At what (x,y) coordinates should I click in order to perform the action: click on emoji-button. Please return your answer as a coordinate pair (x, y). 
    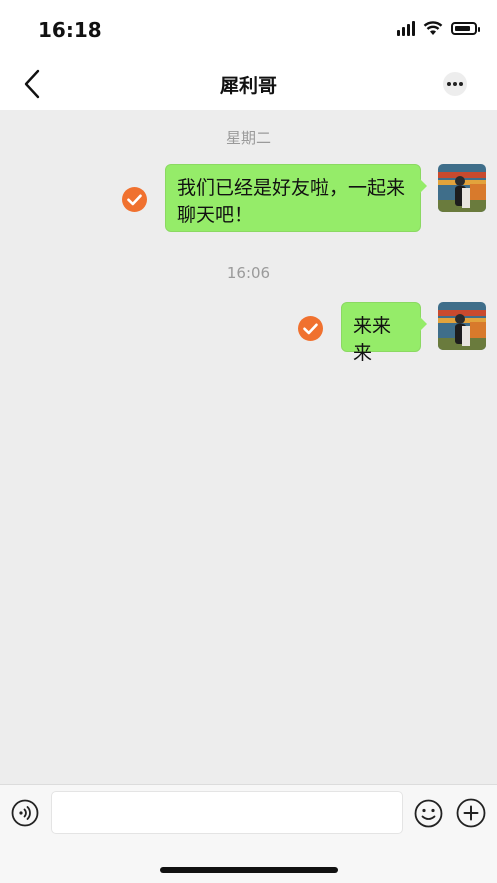
    Looking at the image, I should click on (428, 813).